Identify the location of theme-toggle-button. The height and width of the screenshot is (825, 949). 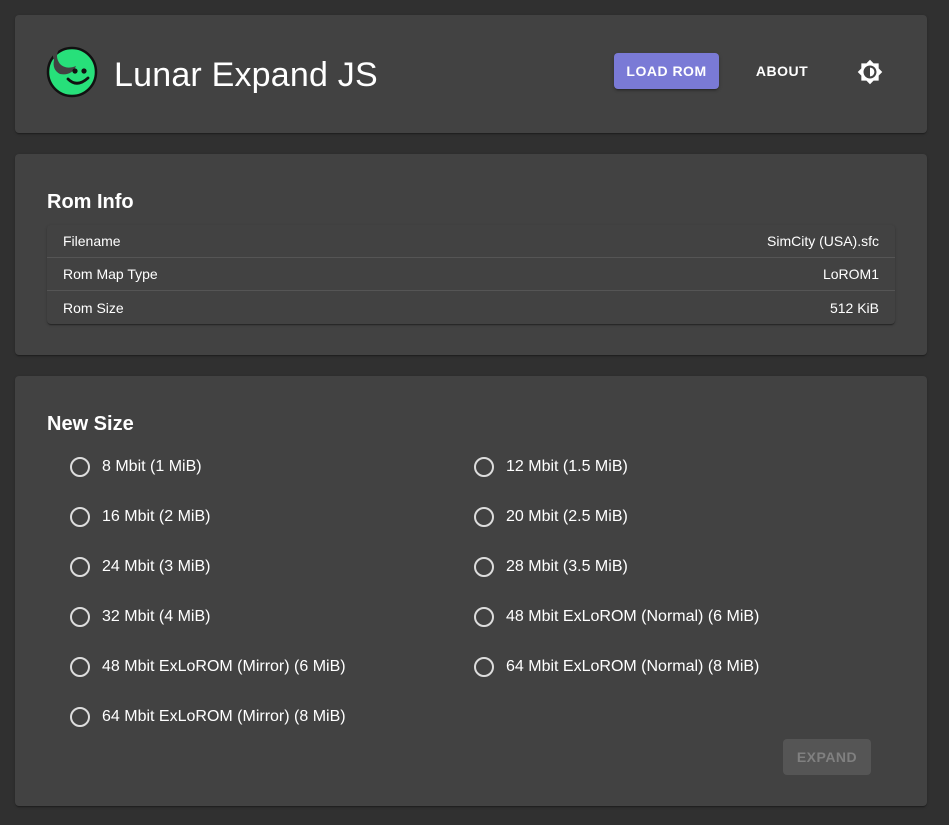
(870, 72).